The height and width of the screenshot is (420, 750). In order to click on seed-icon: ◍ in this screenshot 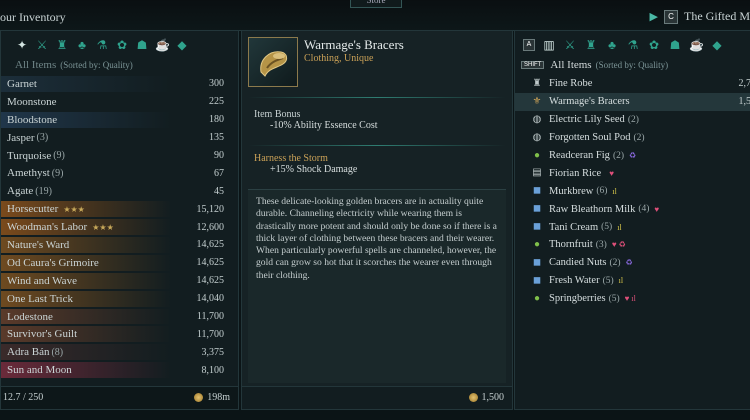, I will do `click(537, 119)`.